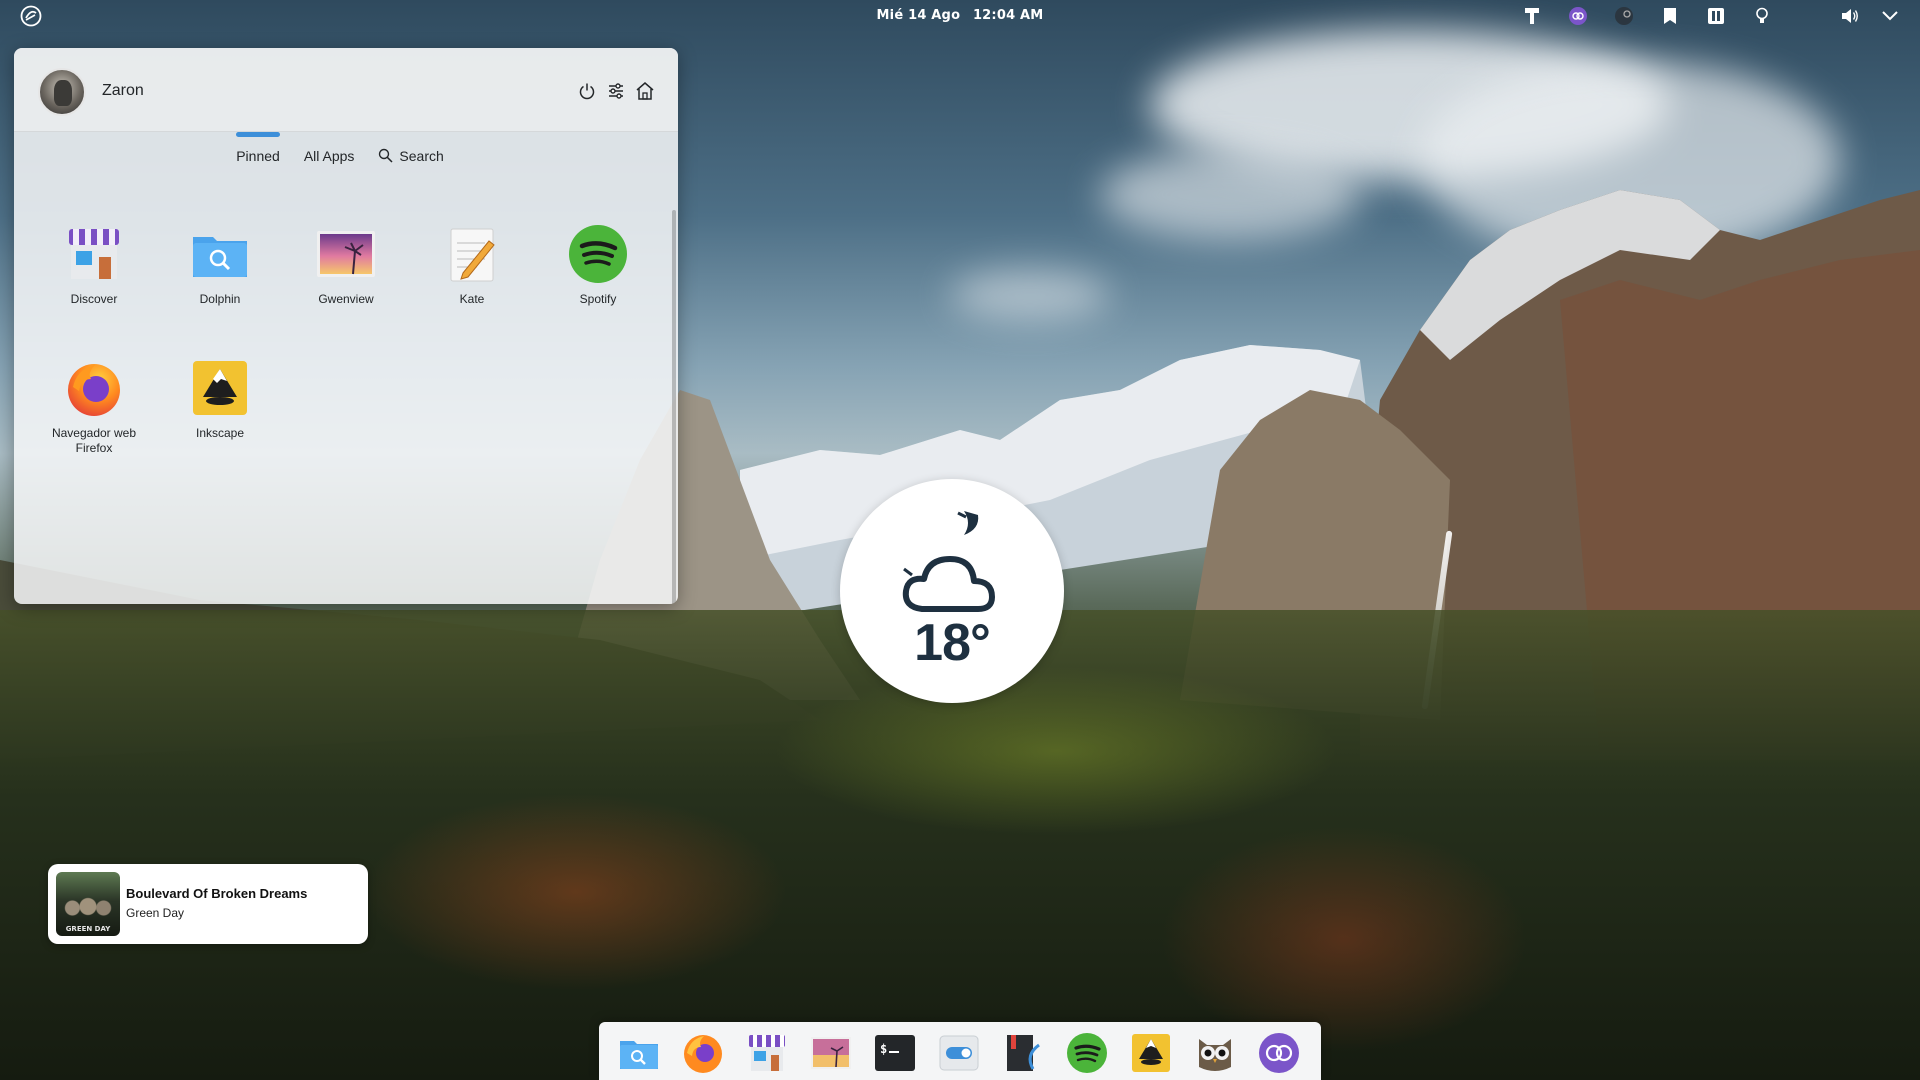 This screenshot has height=1080, width=1920. I want to click on weather-widget: 18°, so click(952, 591).